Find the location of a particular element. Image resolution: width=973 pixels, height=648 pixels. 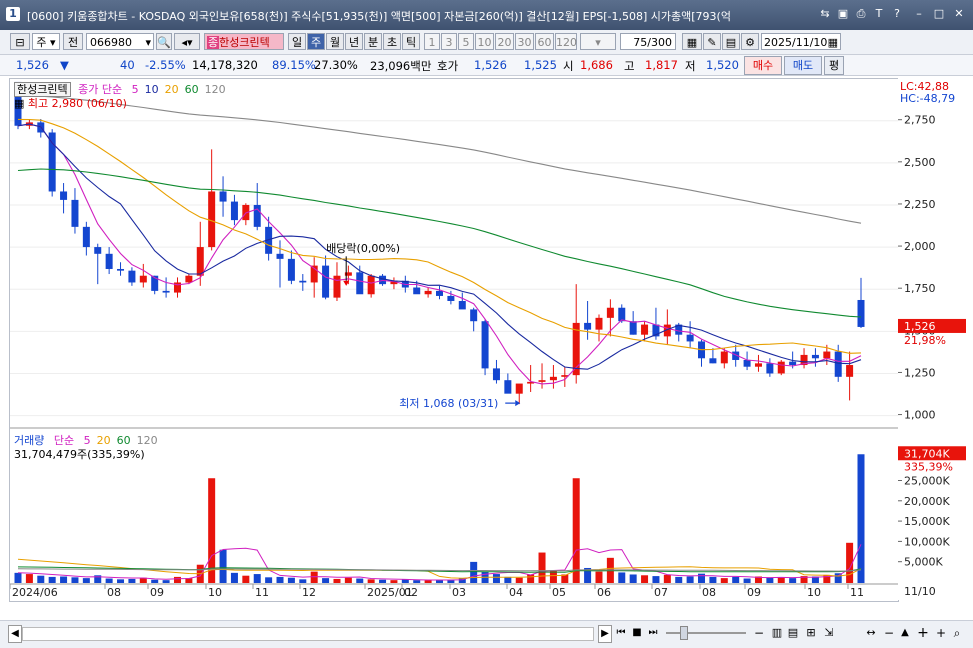

period-tab-3: 년 is located at coordinates (354, 41).